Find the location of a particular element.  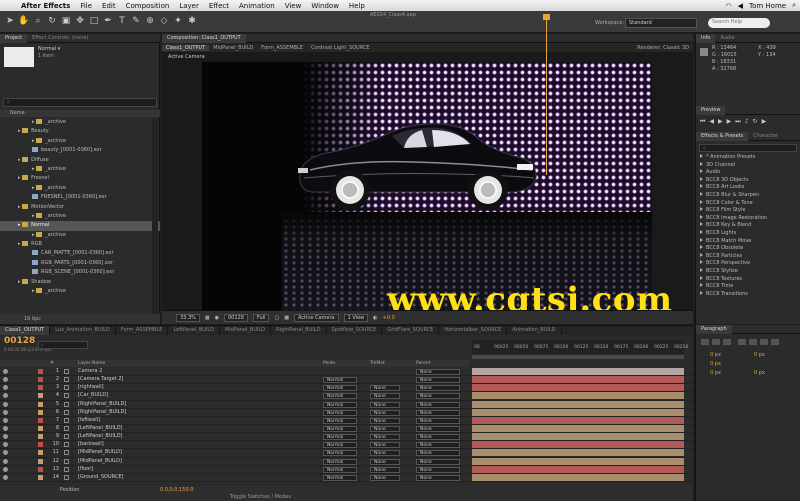

layer-name: [rightwall] is located at coordinates (91, 387).